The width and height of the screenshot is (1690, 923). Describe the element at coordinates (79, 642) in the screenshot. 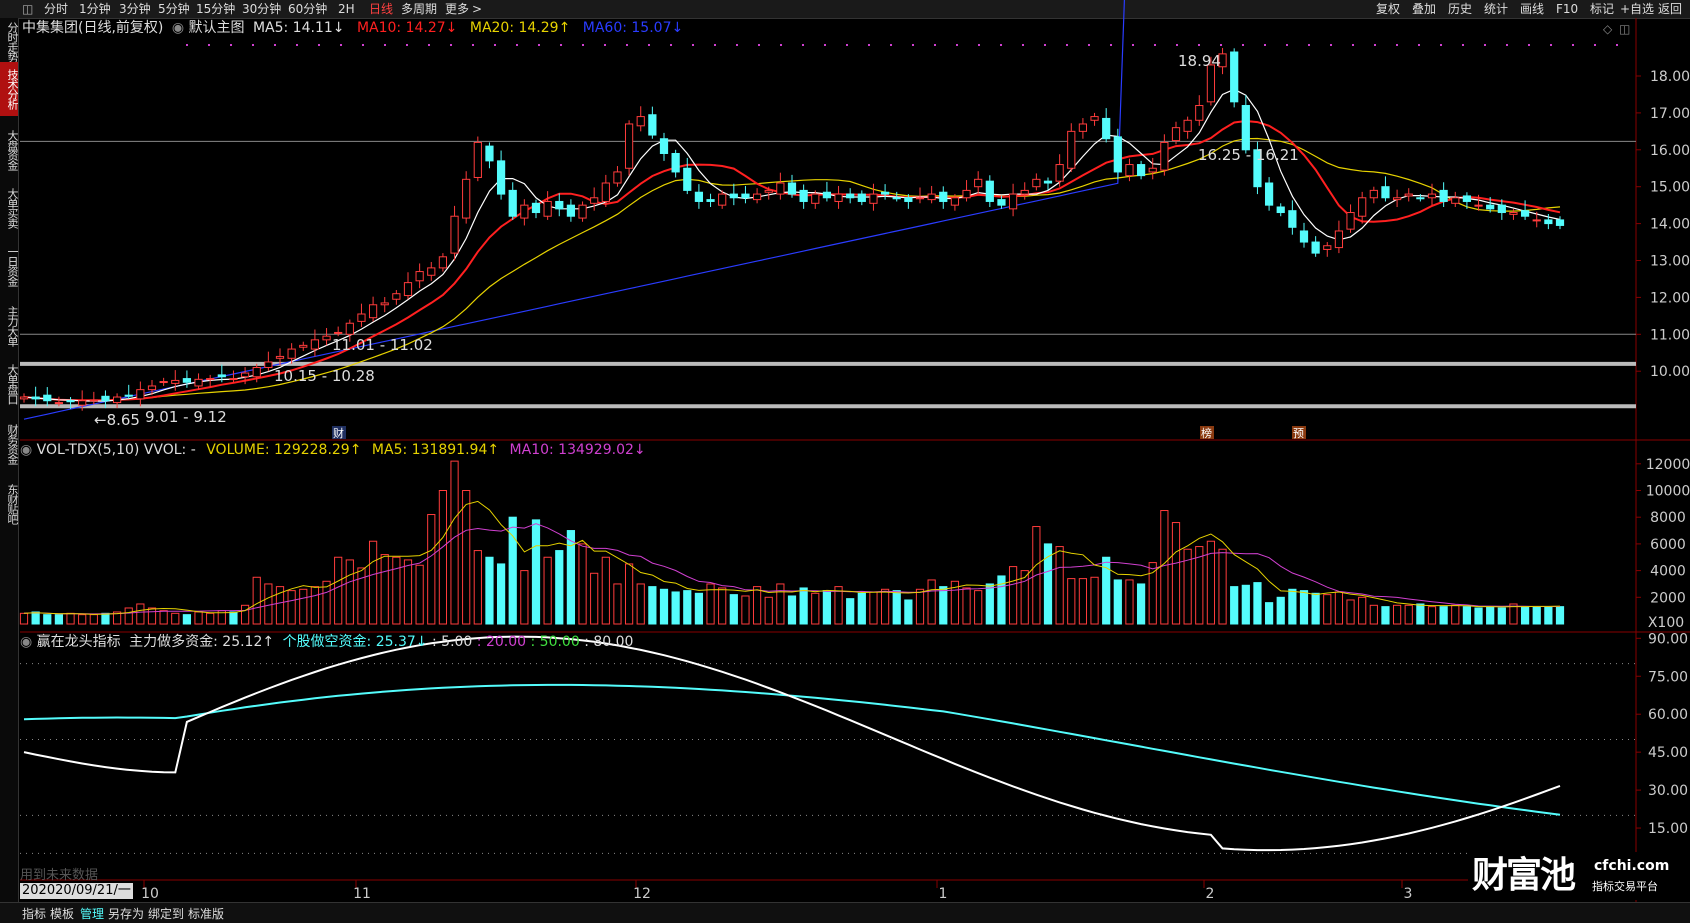

I see `ind-name: 赢在龙头指标` at that location.